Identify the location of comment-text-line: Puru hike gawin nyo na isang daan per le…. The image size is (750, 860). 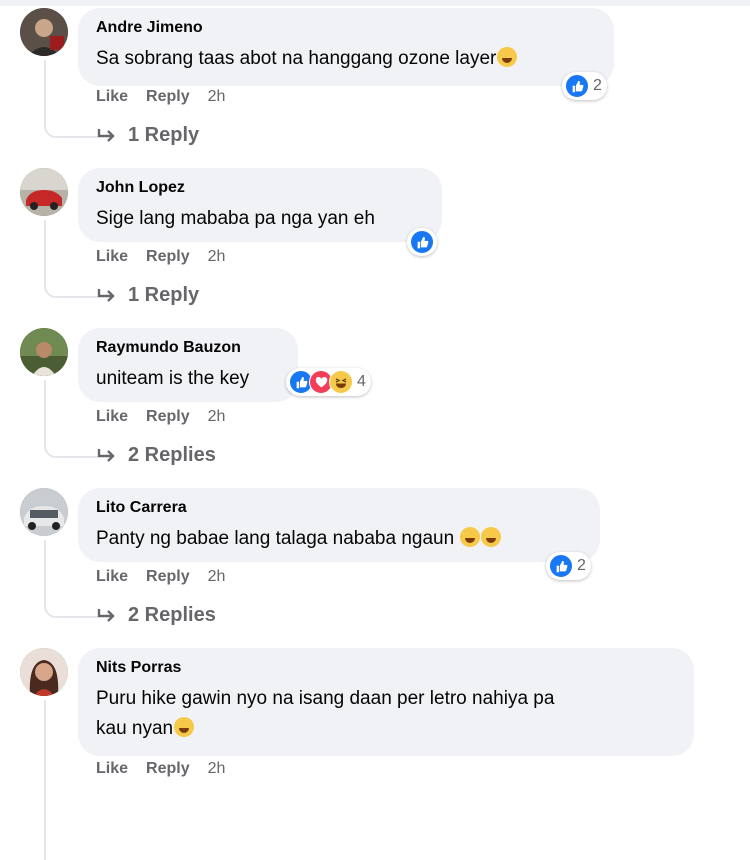
(325, 698).